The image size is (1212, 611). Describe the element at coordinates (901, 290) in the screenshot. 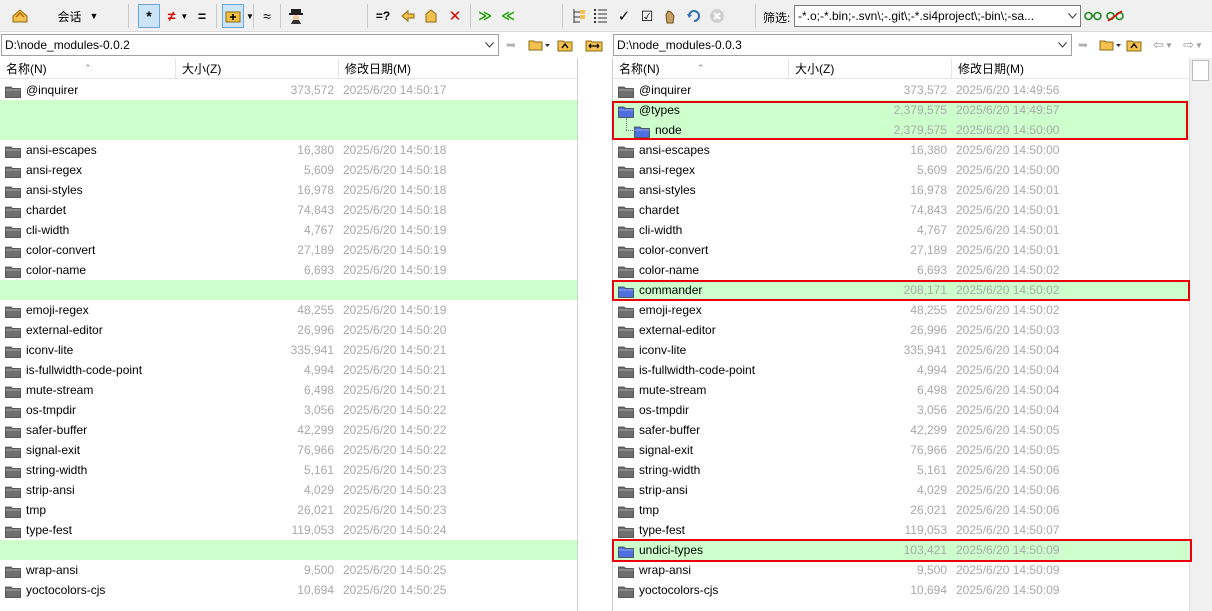

I see `table-row: commander 208,171 2025/6/20 14:50:02` at that location.